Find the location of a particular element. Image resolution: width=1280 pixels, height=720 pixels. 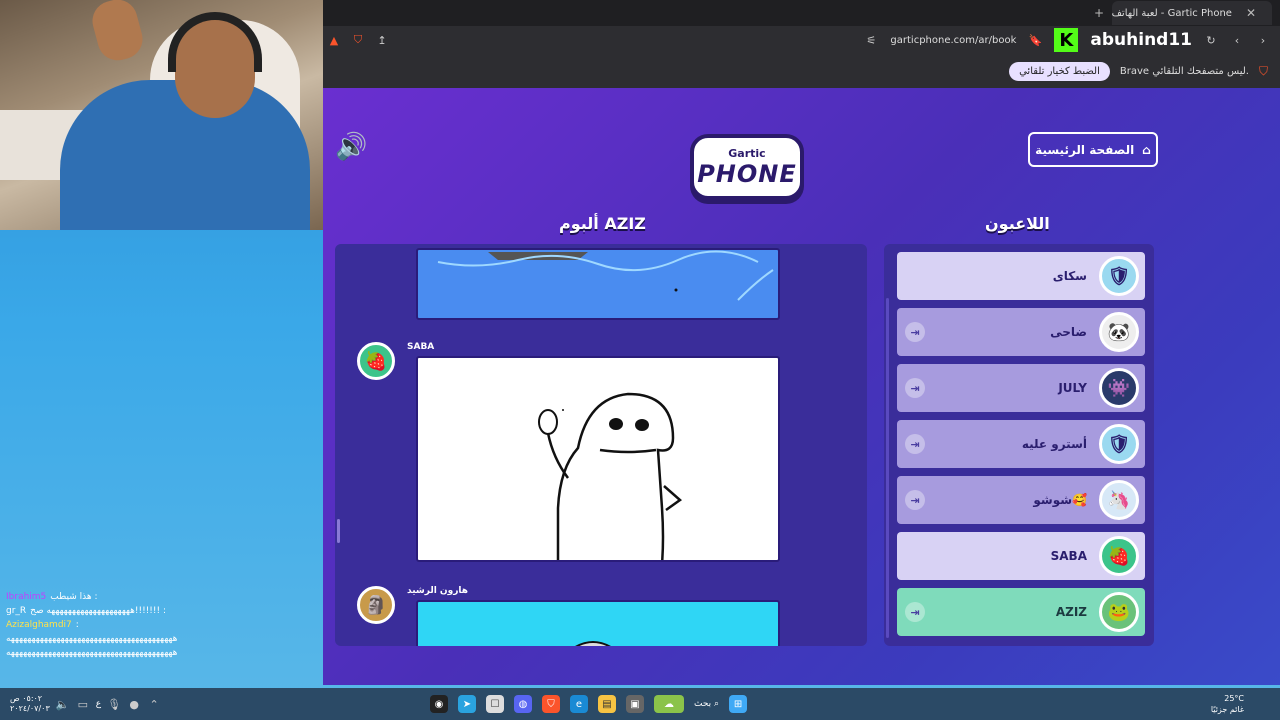

bookmark-icon: 🔖 is located at coordinates (1035, 40).